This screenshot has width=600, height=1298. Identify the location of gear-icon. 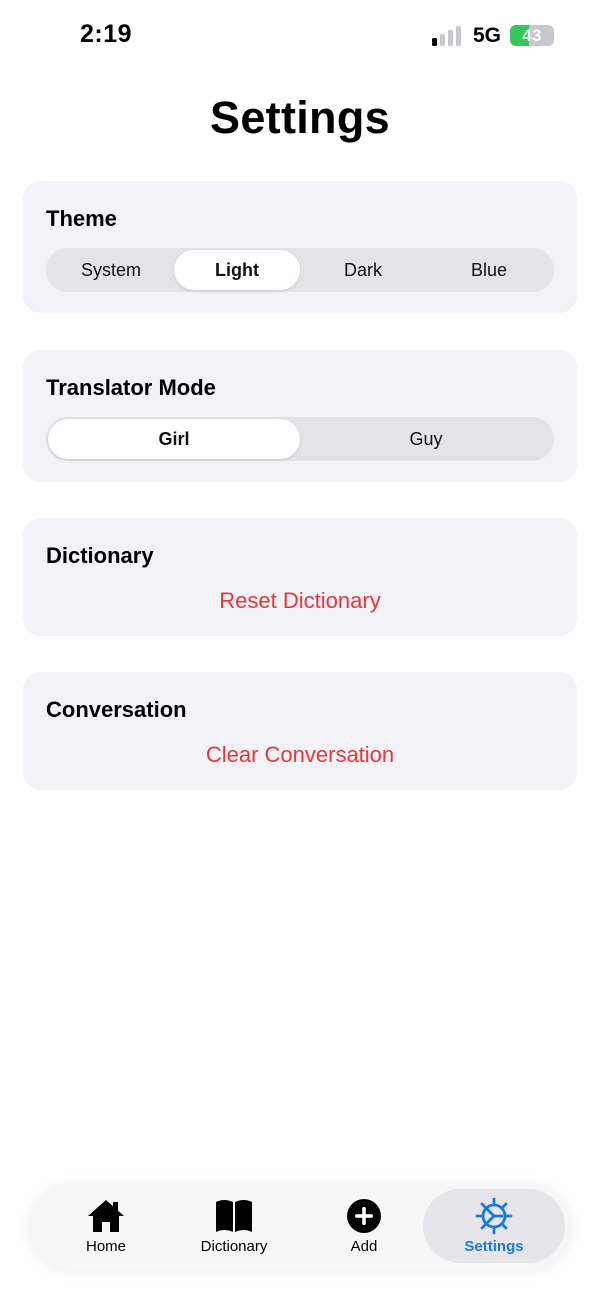
(494, 1215).